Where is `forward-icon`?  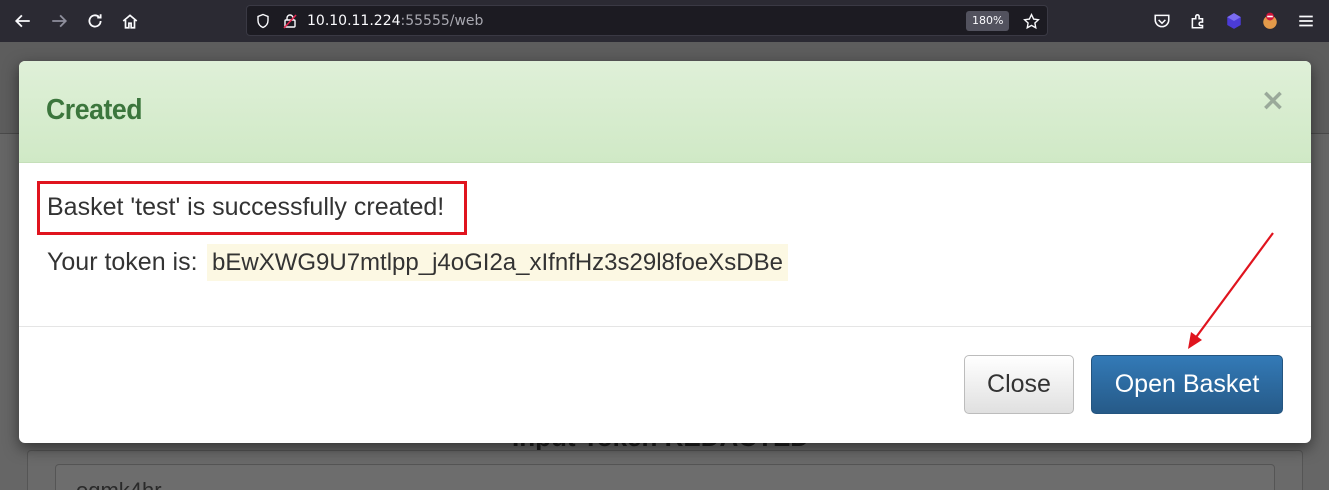
forward-icon is located at coordinates (59, 21).